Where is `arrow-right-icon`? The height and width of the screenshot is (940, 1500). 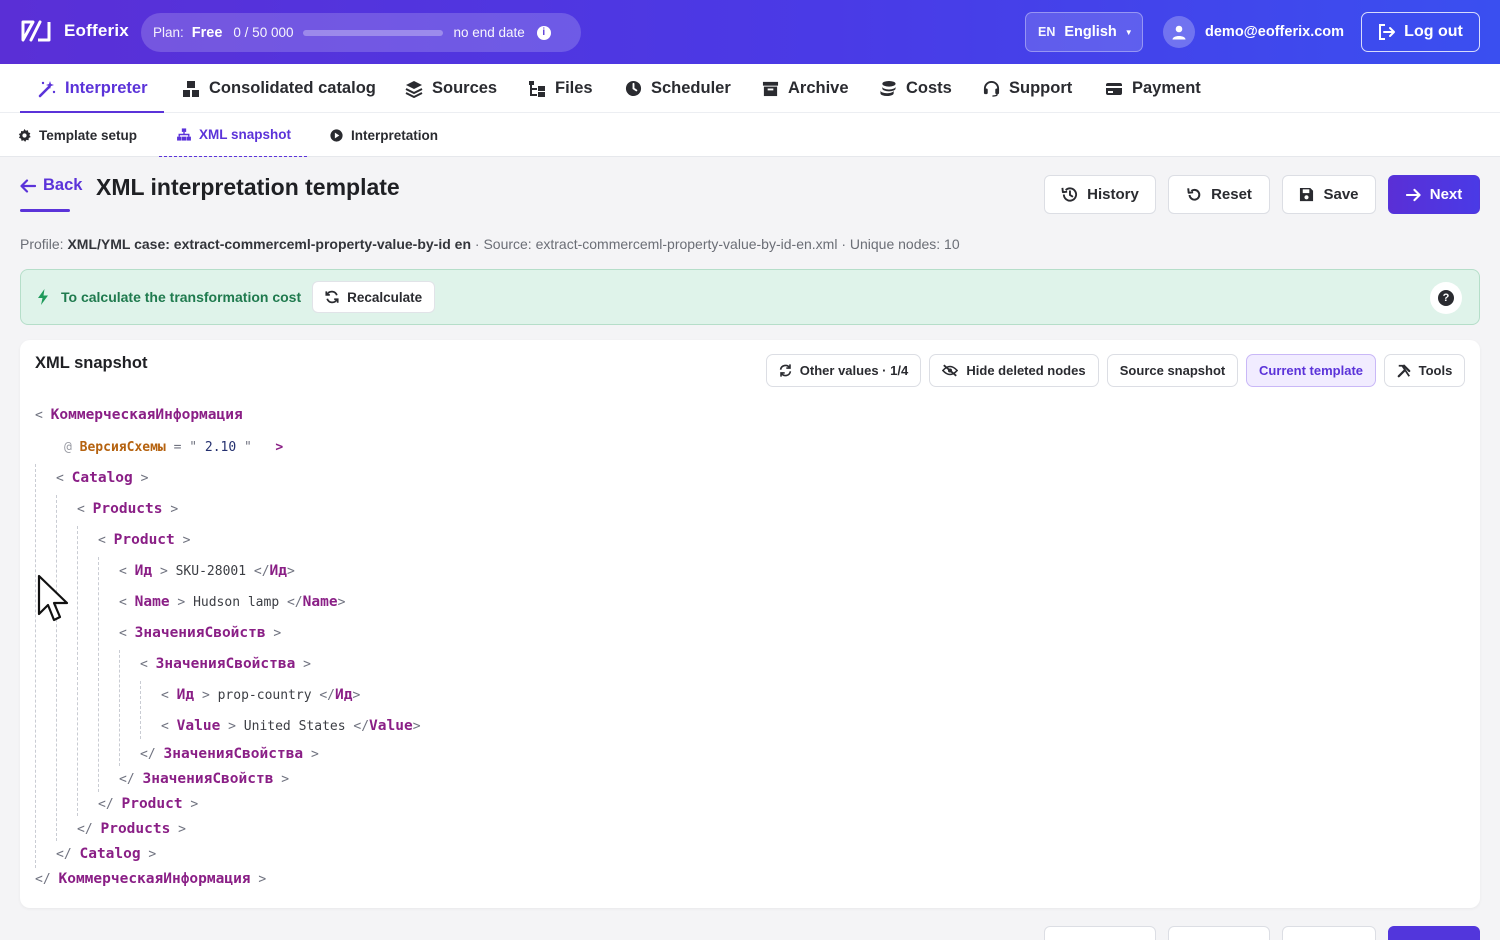
arrow-right-icon is located at coordinates (1413, 194).